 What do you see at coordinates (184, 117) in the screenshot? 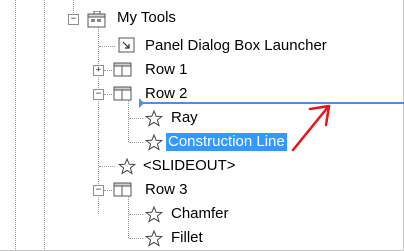
I see `tree-node-label: Ray` at bounding box center [184, 117].